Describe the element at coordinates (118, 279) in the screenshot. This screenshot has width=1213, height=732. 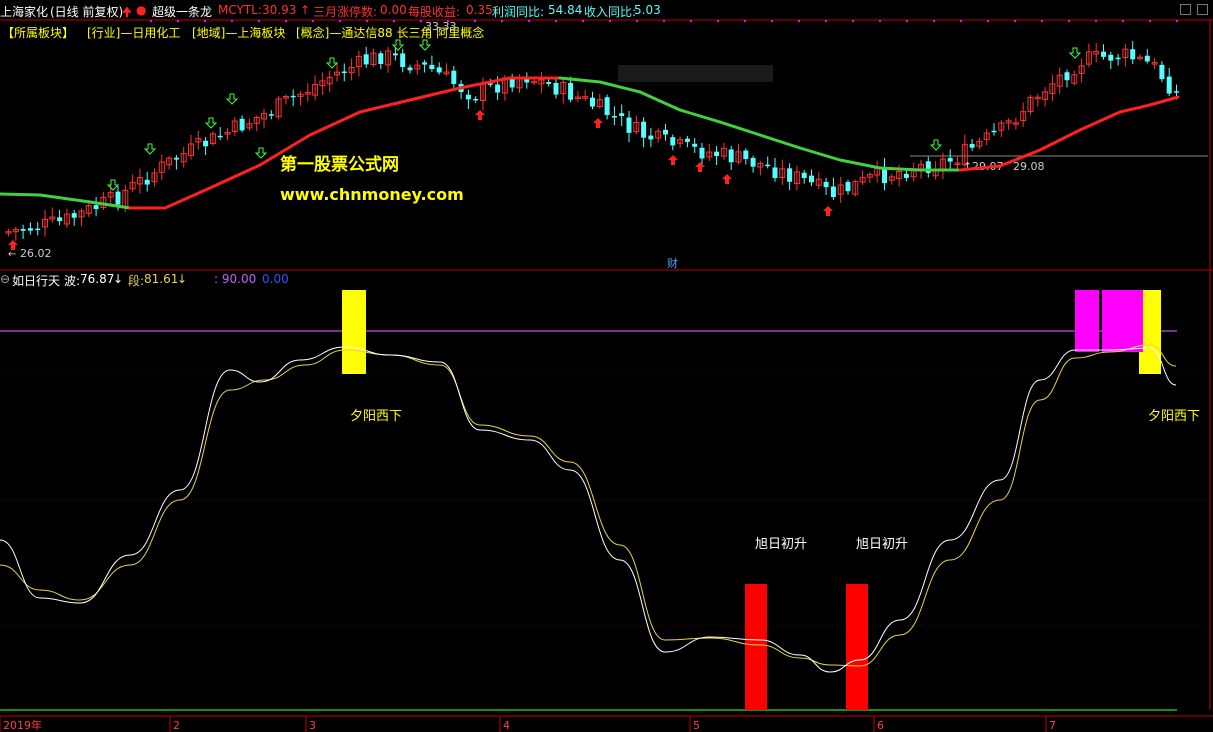
I see `wave-arrow-icon: ↓` at that location.